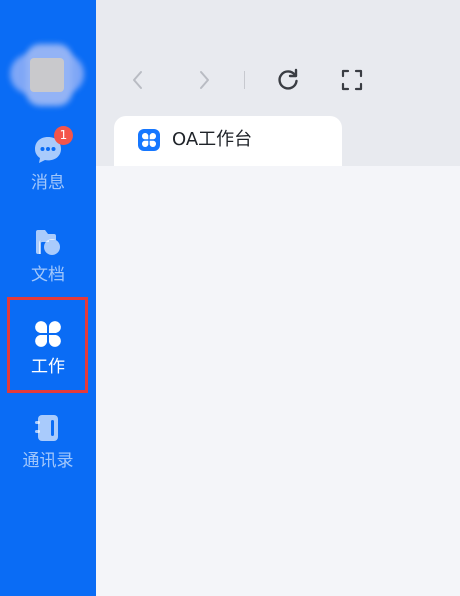 This screenshot has width=460, height=596. I want to click on unread-badge: 1, so click(63, 135).